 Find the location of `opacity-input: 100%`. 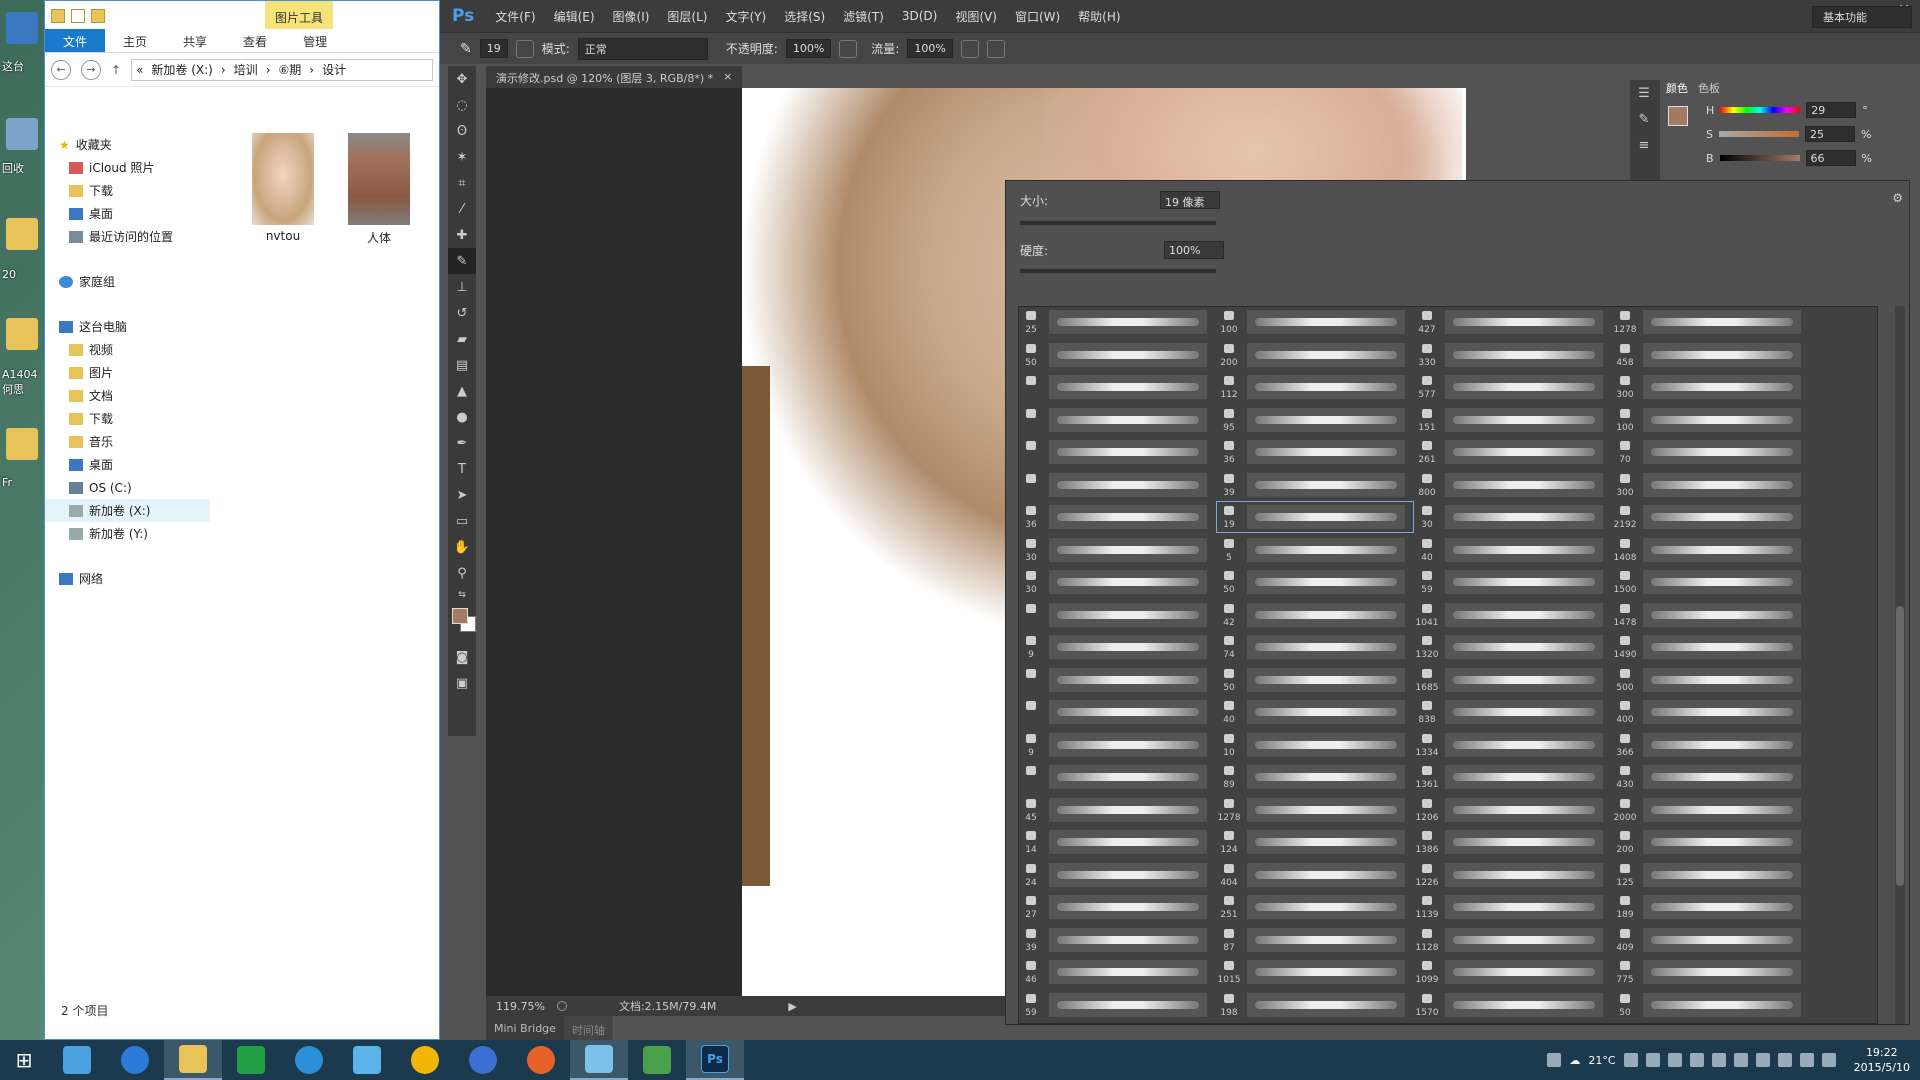

opacity-input: 100% is located at coordinates (808, 48).